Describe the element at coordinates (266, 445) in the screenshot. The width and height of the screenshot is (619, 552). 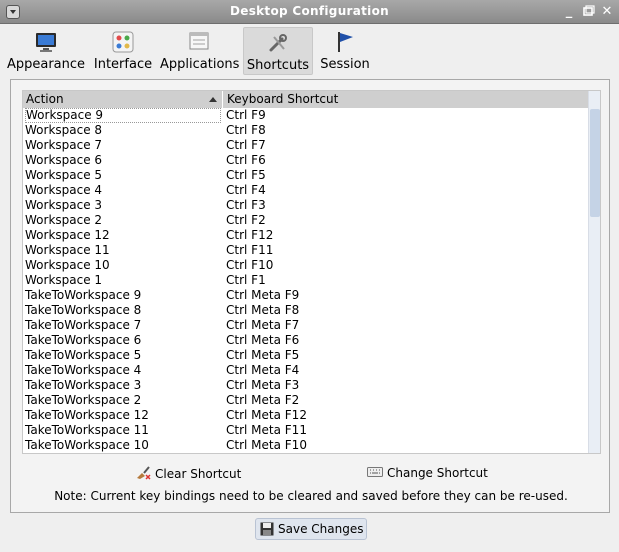
I see `shortcut-cell: Ctrl Meta F10` at that location.